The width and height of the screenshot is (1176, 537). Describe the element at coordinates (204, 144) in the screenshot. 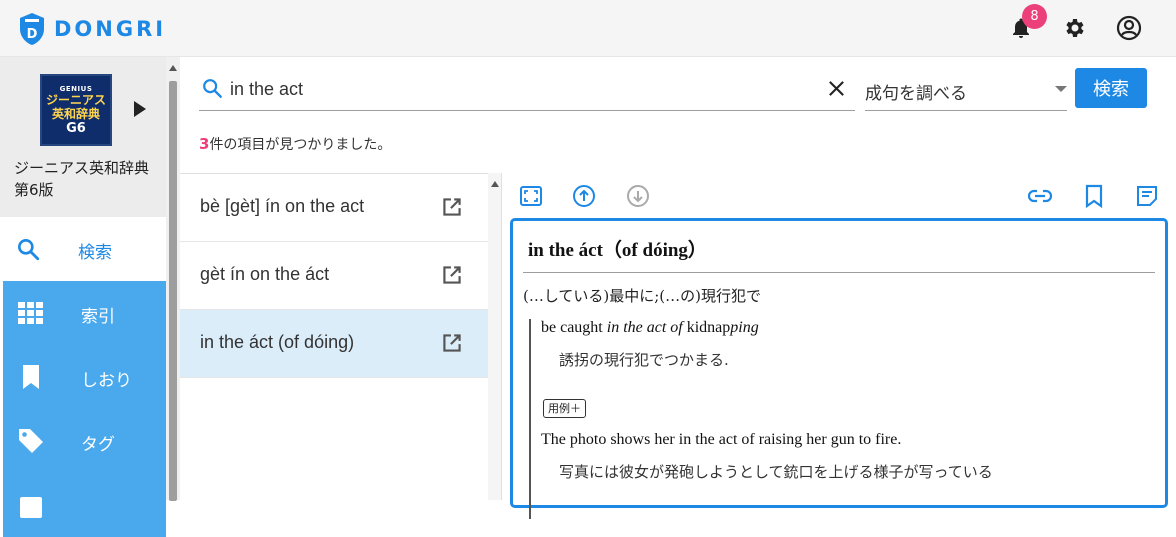

I see `result-count-number: 3` at that location.